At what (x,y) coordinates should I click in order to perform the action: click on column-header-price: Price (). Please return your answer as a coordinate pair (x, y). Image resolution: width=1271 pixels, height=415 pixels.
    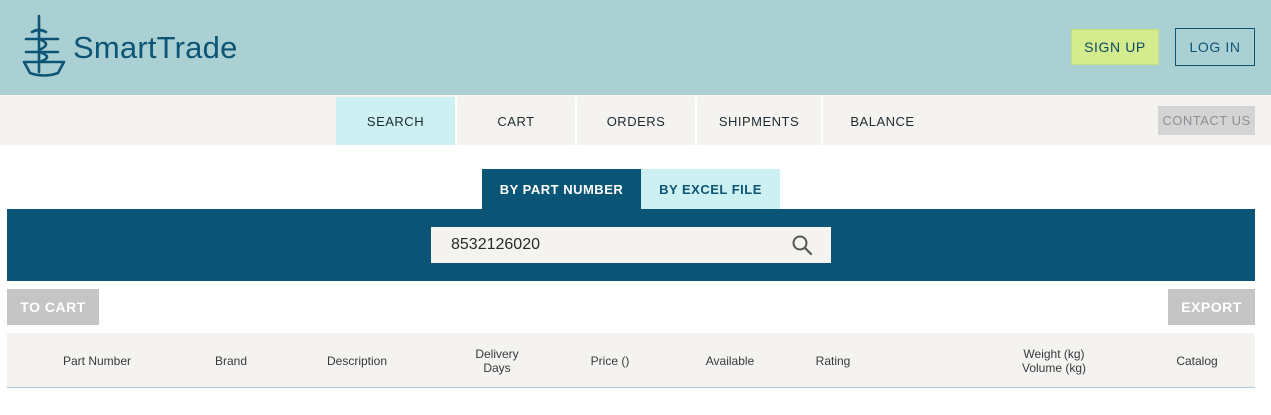
    Looking at the image, I should click on (610, 360).